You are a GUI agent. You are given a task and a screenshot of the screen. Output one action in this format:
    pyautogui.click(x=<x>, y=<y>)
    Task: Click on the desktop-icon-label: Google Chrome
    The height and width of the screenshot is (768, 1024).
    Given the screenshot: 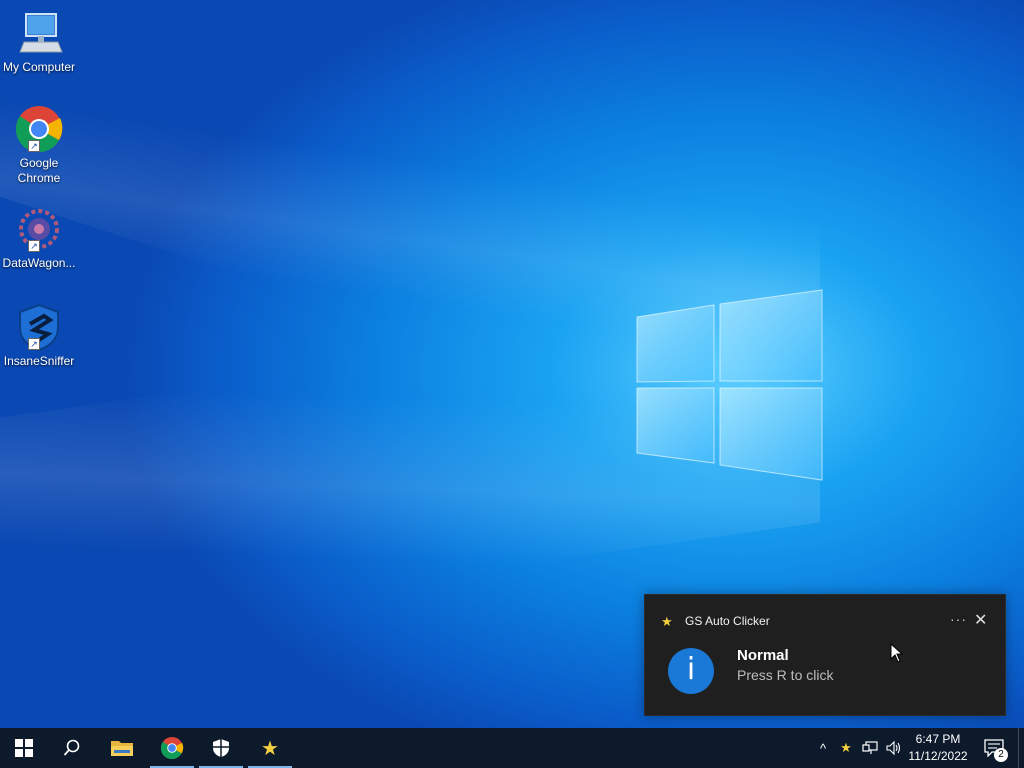 What is the action you would take?
    pyautogui.click(x=39, y=170)
    